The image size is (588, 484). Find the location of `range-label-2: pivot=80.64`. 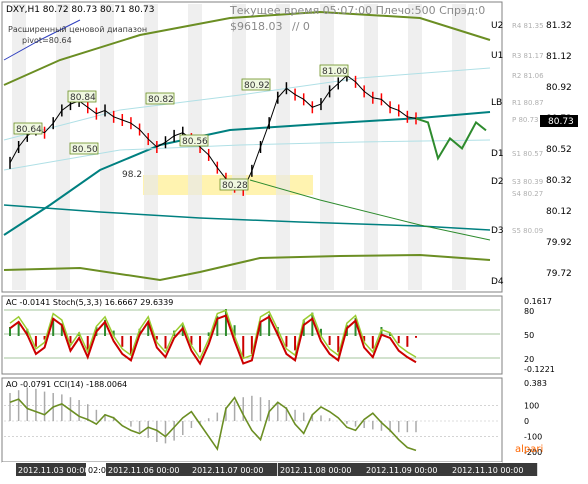

range-label-2: pivot=80.64 is located at coordinates (47, 40).